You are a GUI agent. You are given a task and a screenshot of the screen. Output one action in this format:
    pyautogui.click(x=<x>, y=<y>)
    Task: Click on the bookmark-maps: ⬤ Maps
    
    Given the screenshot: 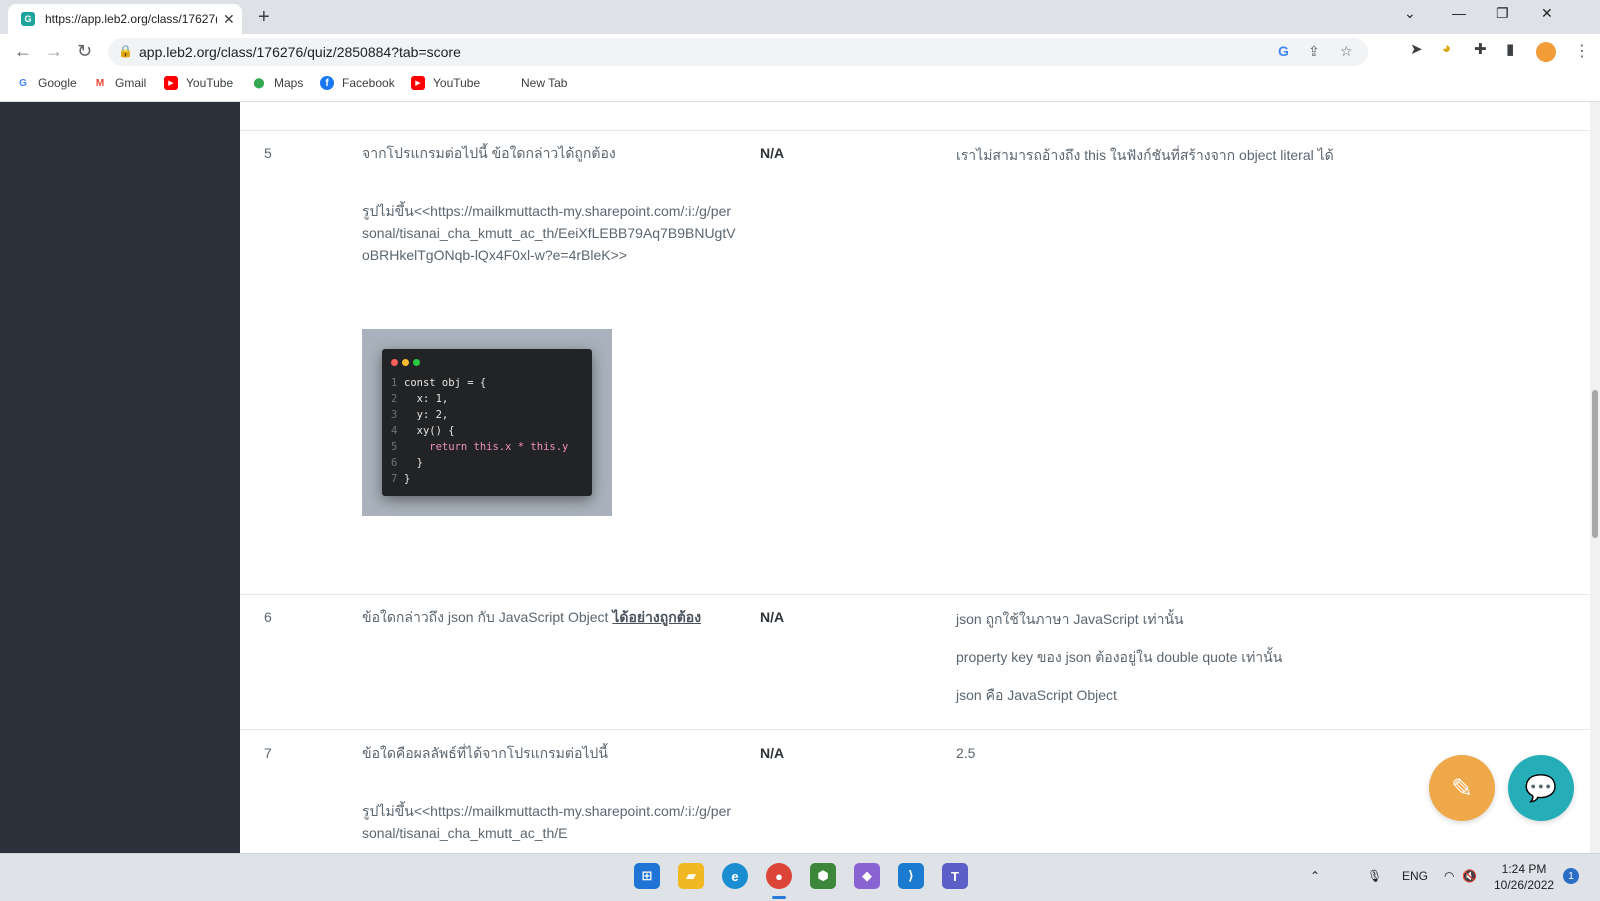 What is the action you would take?
    pyautogui.click(x=277, y=83)
    